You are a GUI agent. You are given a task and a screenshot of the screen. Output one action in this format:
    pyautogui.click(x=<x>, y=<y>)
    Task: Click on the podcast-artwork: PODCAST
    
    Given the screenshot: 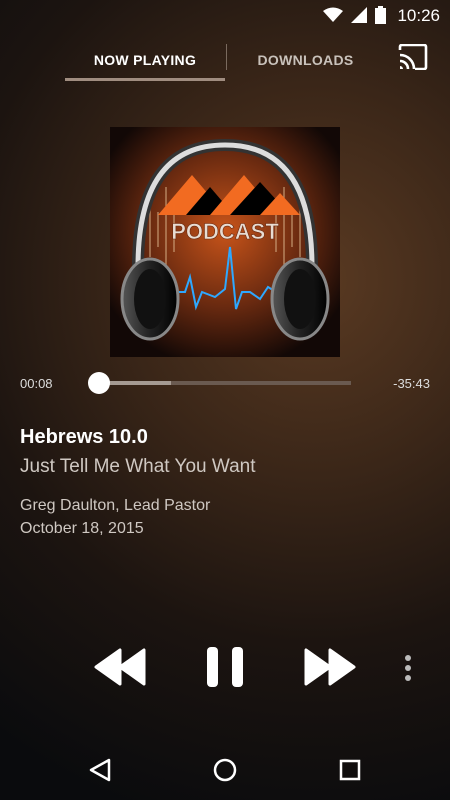 What is the action you would take?
    pyautogui.click(x=225, y=242)
    